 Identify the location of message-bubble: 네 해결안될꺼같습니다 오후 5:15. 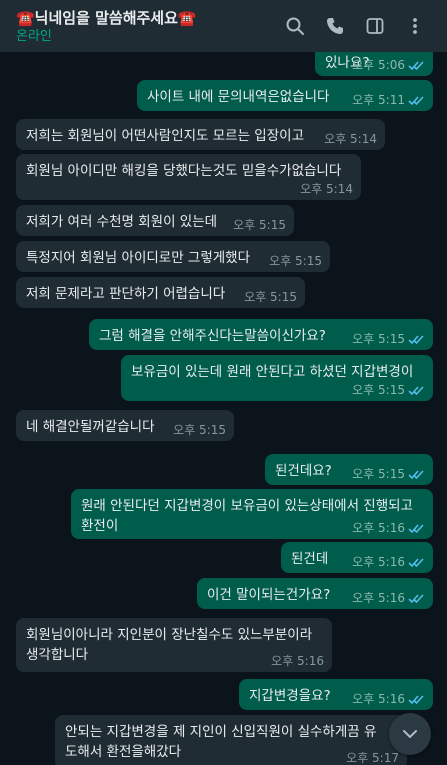
(125, 425).